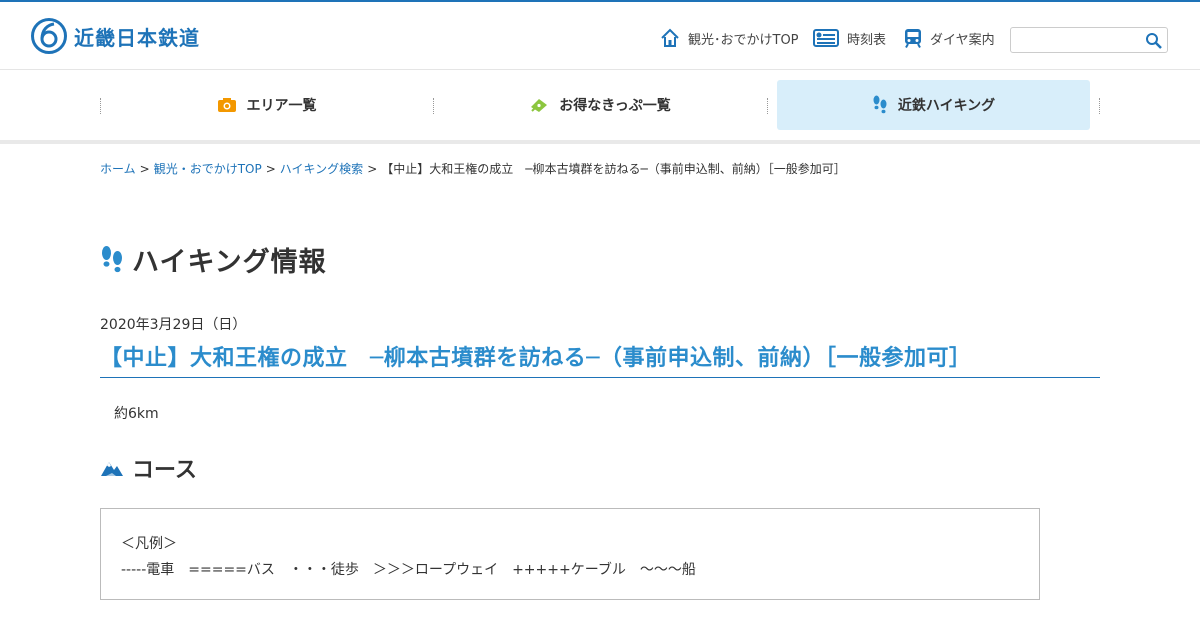  Describe the element at coordinates (600, 36) in the screenshot. I see `site-header: 近畿日本鉄道 観光･おでかけTOP 時刻表 ダイヤ案内` at that location.